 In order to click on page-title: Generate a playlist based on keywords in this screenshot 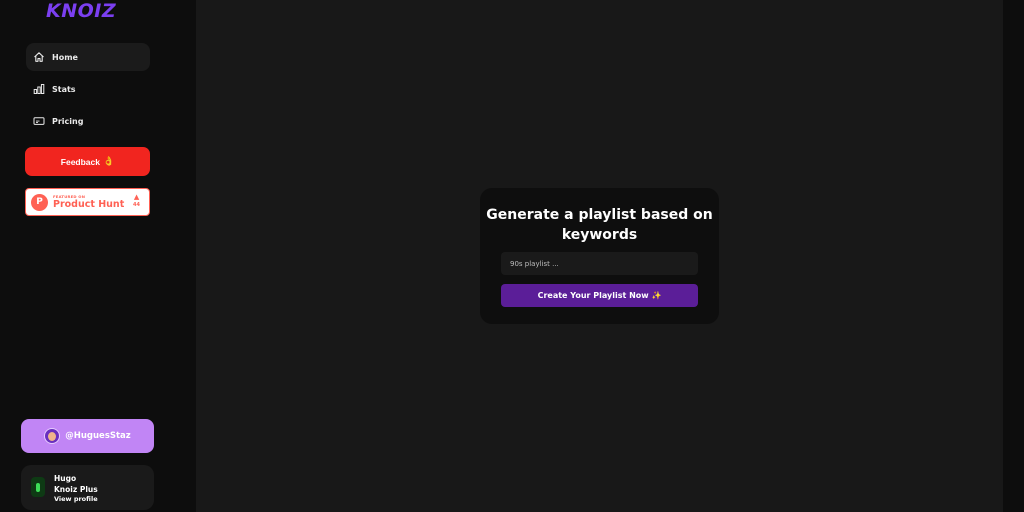, I will do `click(599, 225)`.